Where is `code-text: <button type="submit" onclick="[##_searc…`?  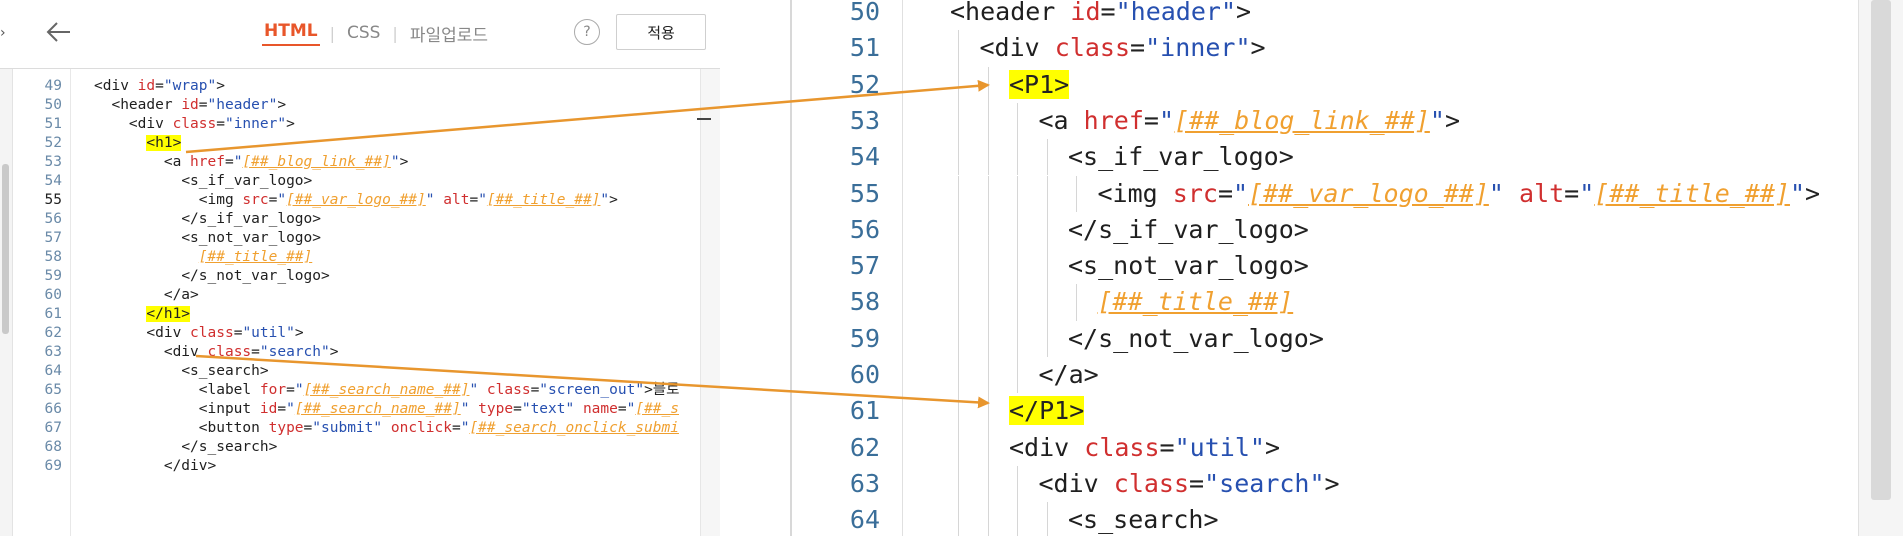
code-text: <button type="submit" onclick="[##_searc… is located at coordinates (386, 428).